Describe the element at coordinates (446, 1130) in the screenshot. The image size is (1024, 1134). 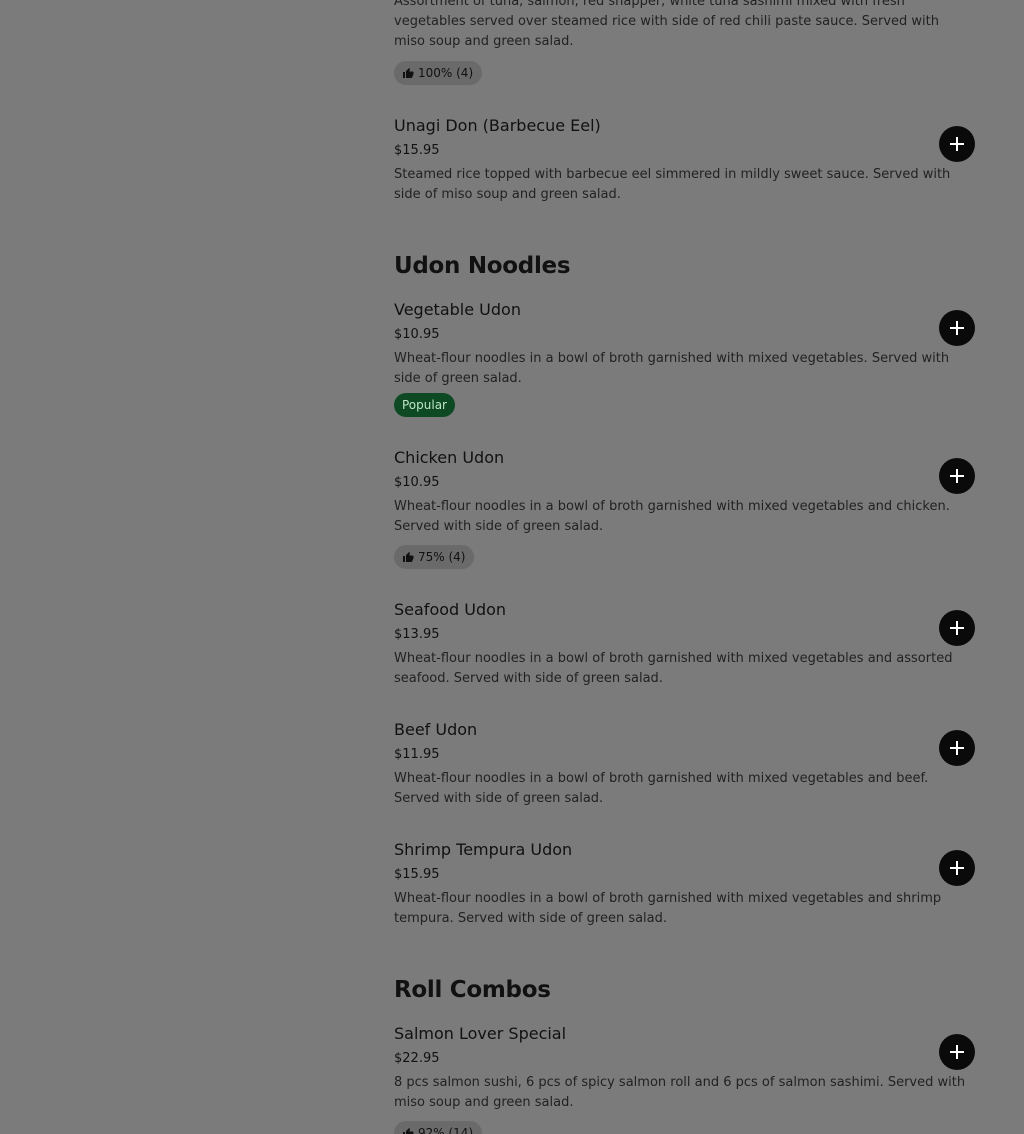
I see `rating-text: 92% (14)` at that location.